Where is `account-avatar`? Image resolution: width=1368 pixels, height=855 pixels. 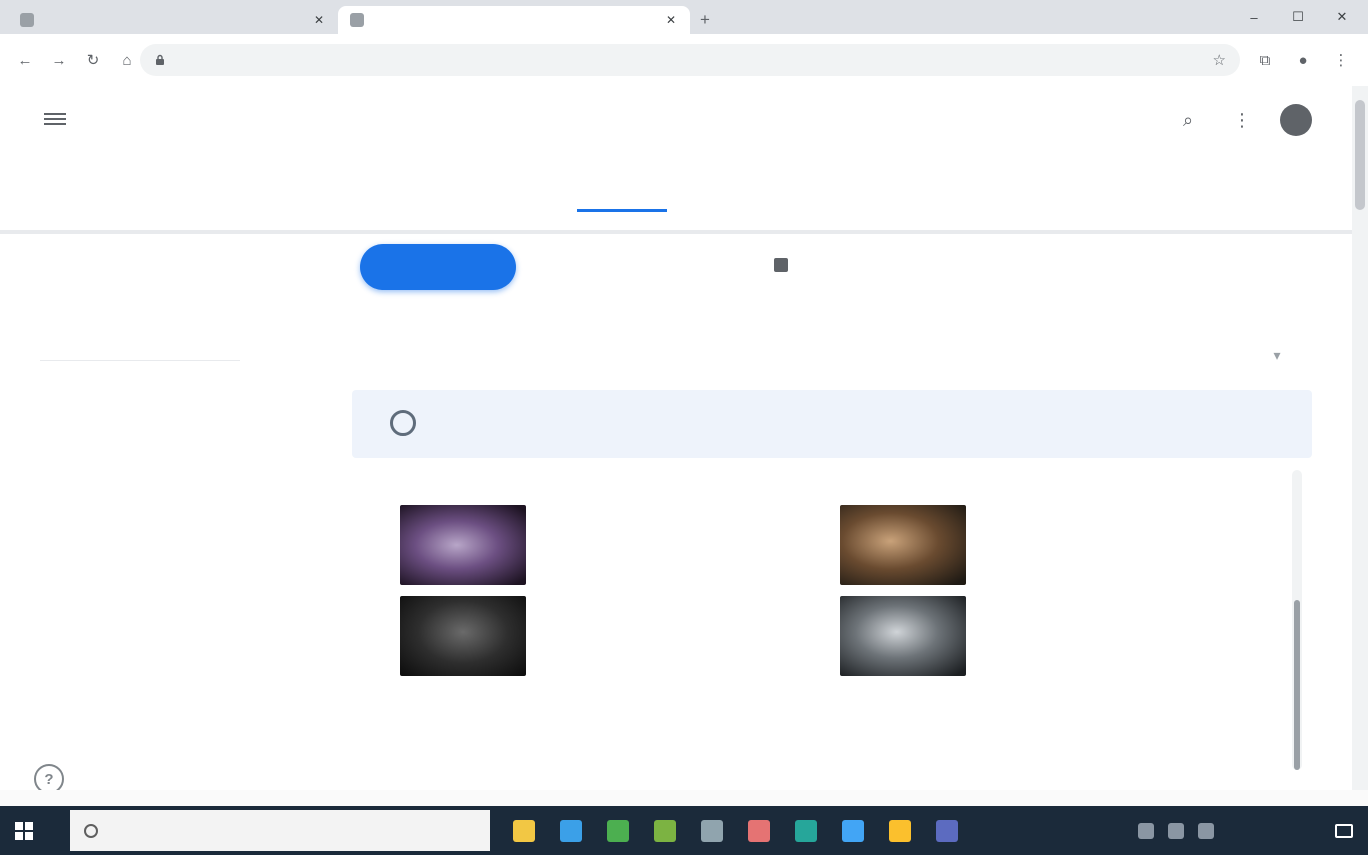
account-avatar is located at coordinates (1296, 120).